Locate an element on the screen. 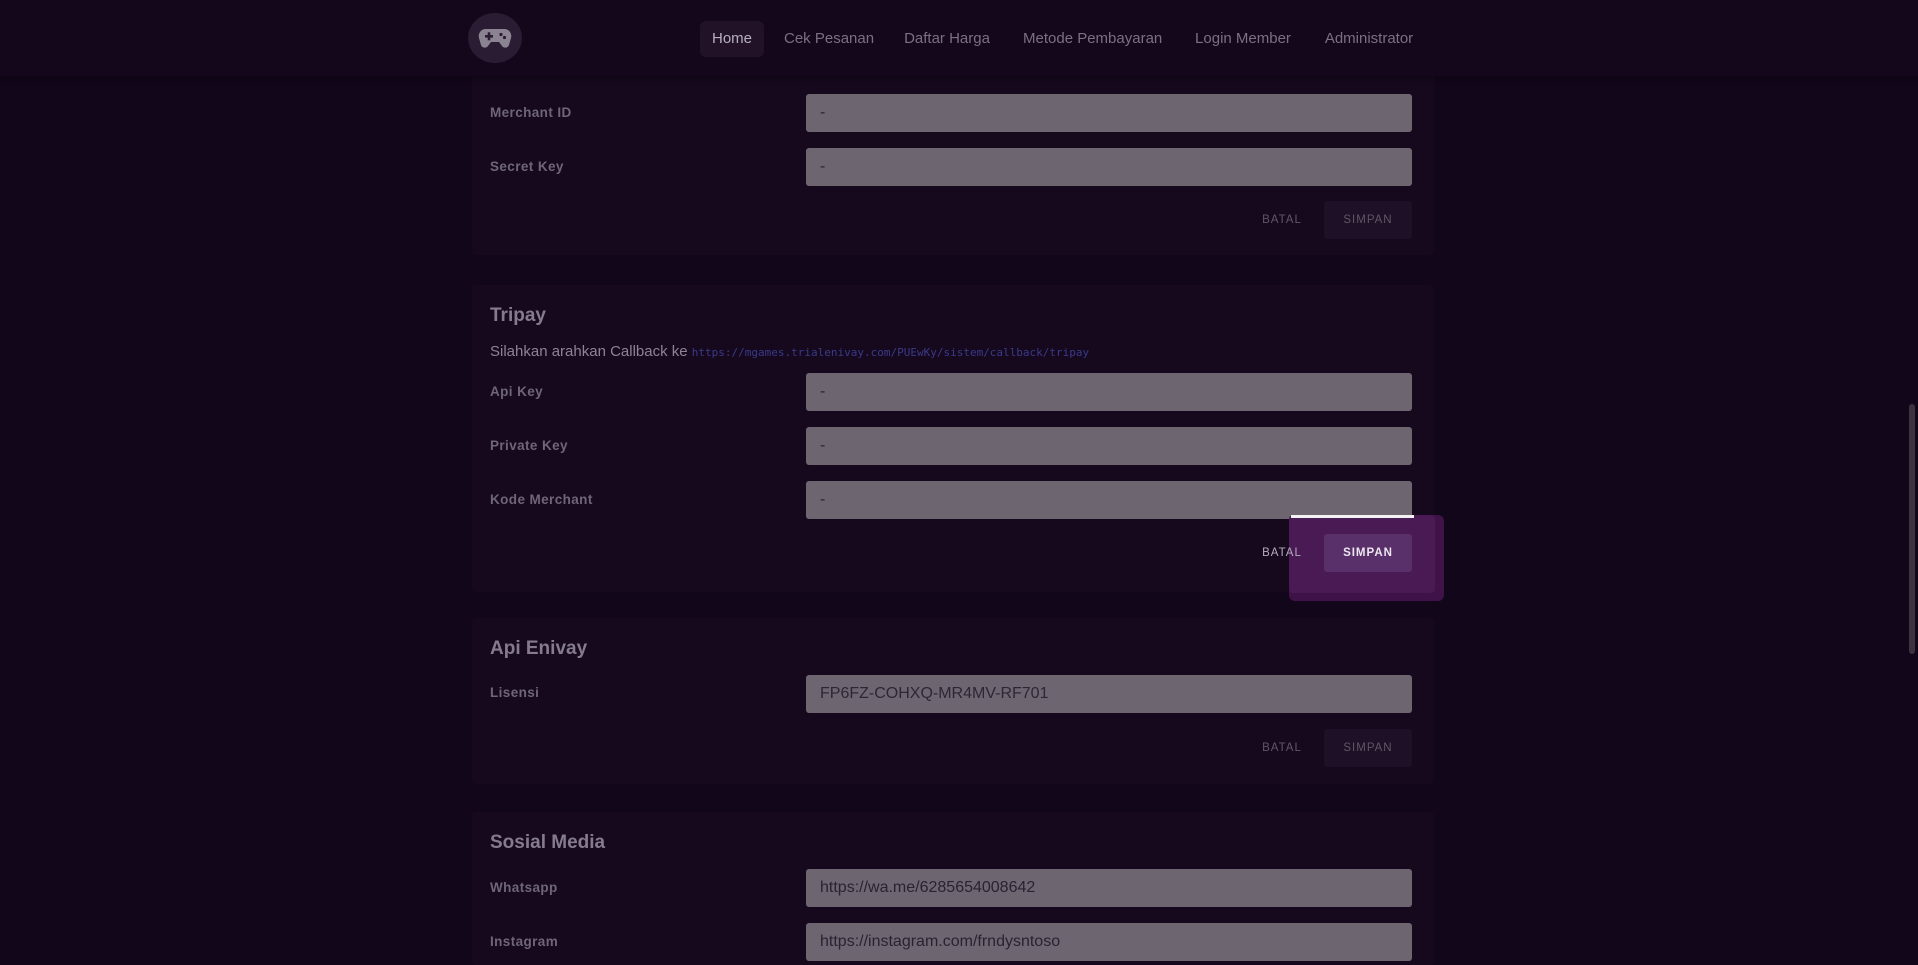 The image size is (1918, 965). api-enivay-cancel-button: BATAL is located at coordinates (1282, 748).